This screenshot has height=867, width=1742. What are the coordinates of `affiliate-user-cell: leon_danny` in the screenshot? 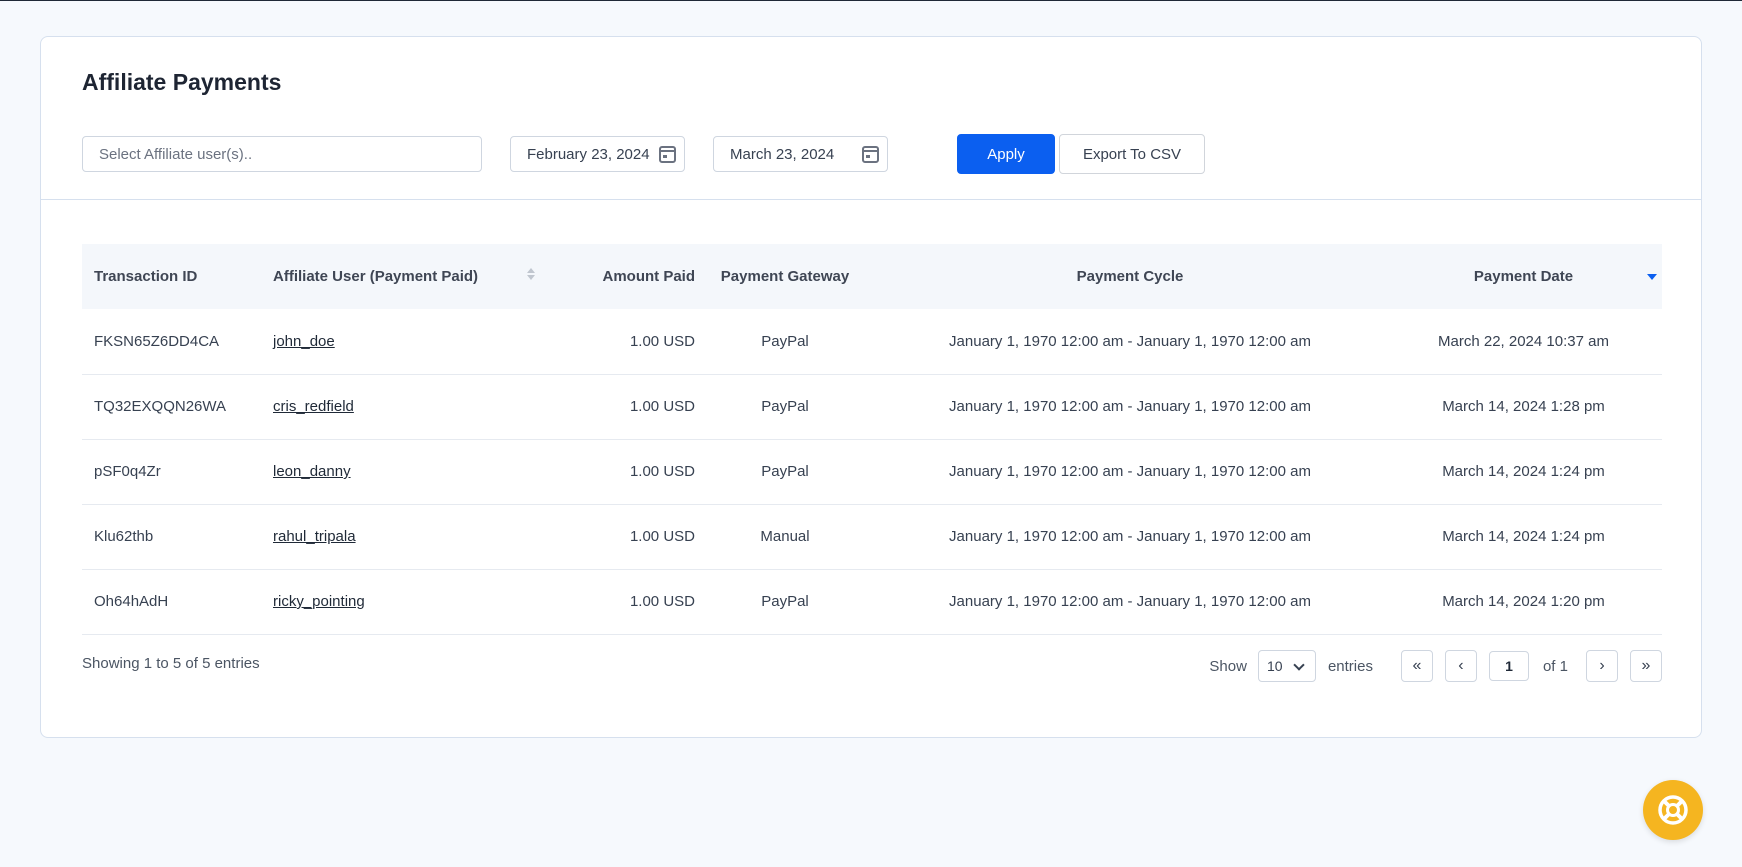 It's located at (413, 472).